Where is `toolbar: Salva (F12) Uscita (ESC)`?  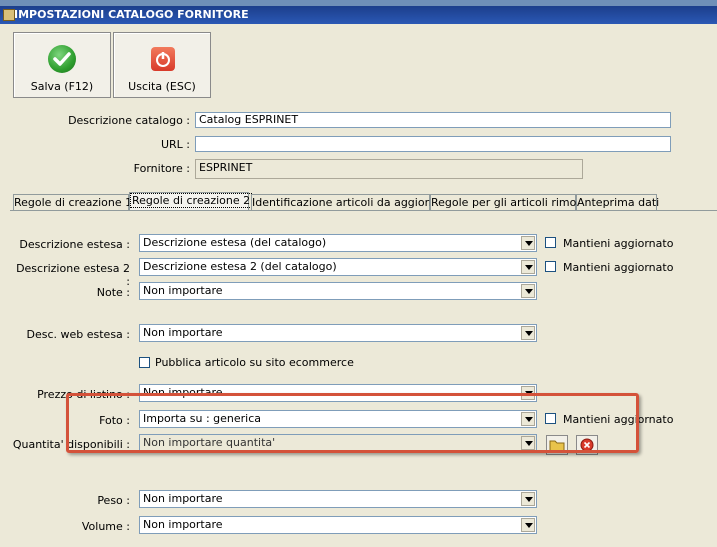
toolbar: Salva (F12) Uscita (ESC) is located at coordinates (358, 62).